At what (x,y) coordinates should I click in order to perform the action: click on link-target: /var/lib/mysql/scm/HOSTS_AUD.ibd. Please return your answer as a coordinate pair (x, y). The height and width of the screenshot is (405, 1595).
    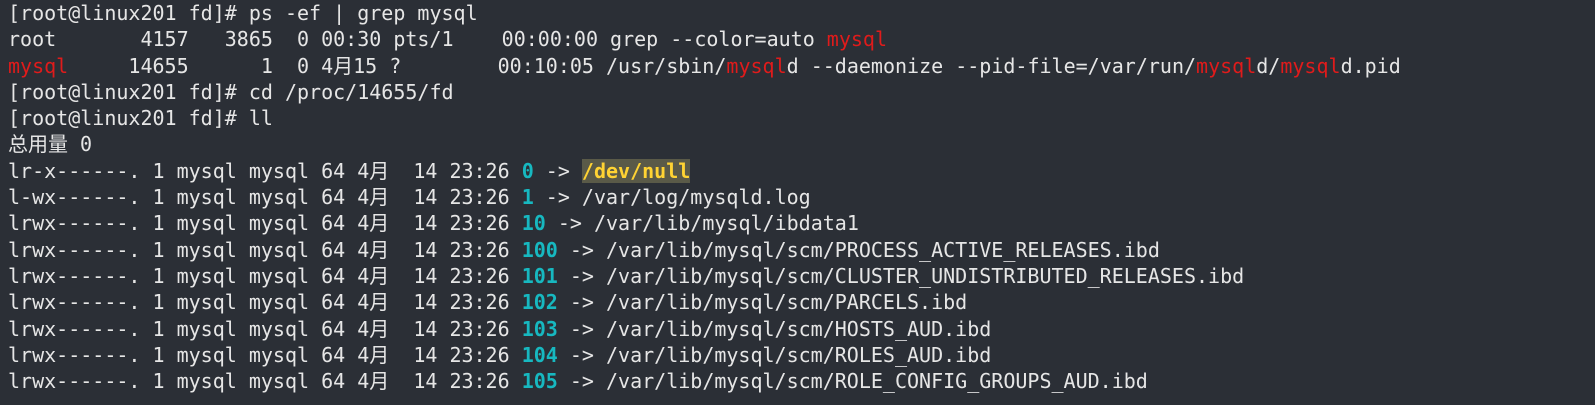
    Looking at the image, I should click on (798, 328).